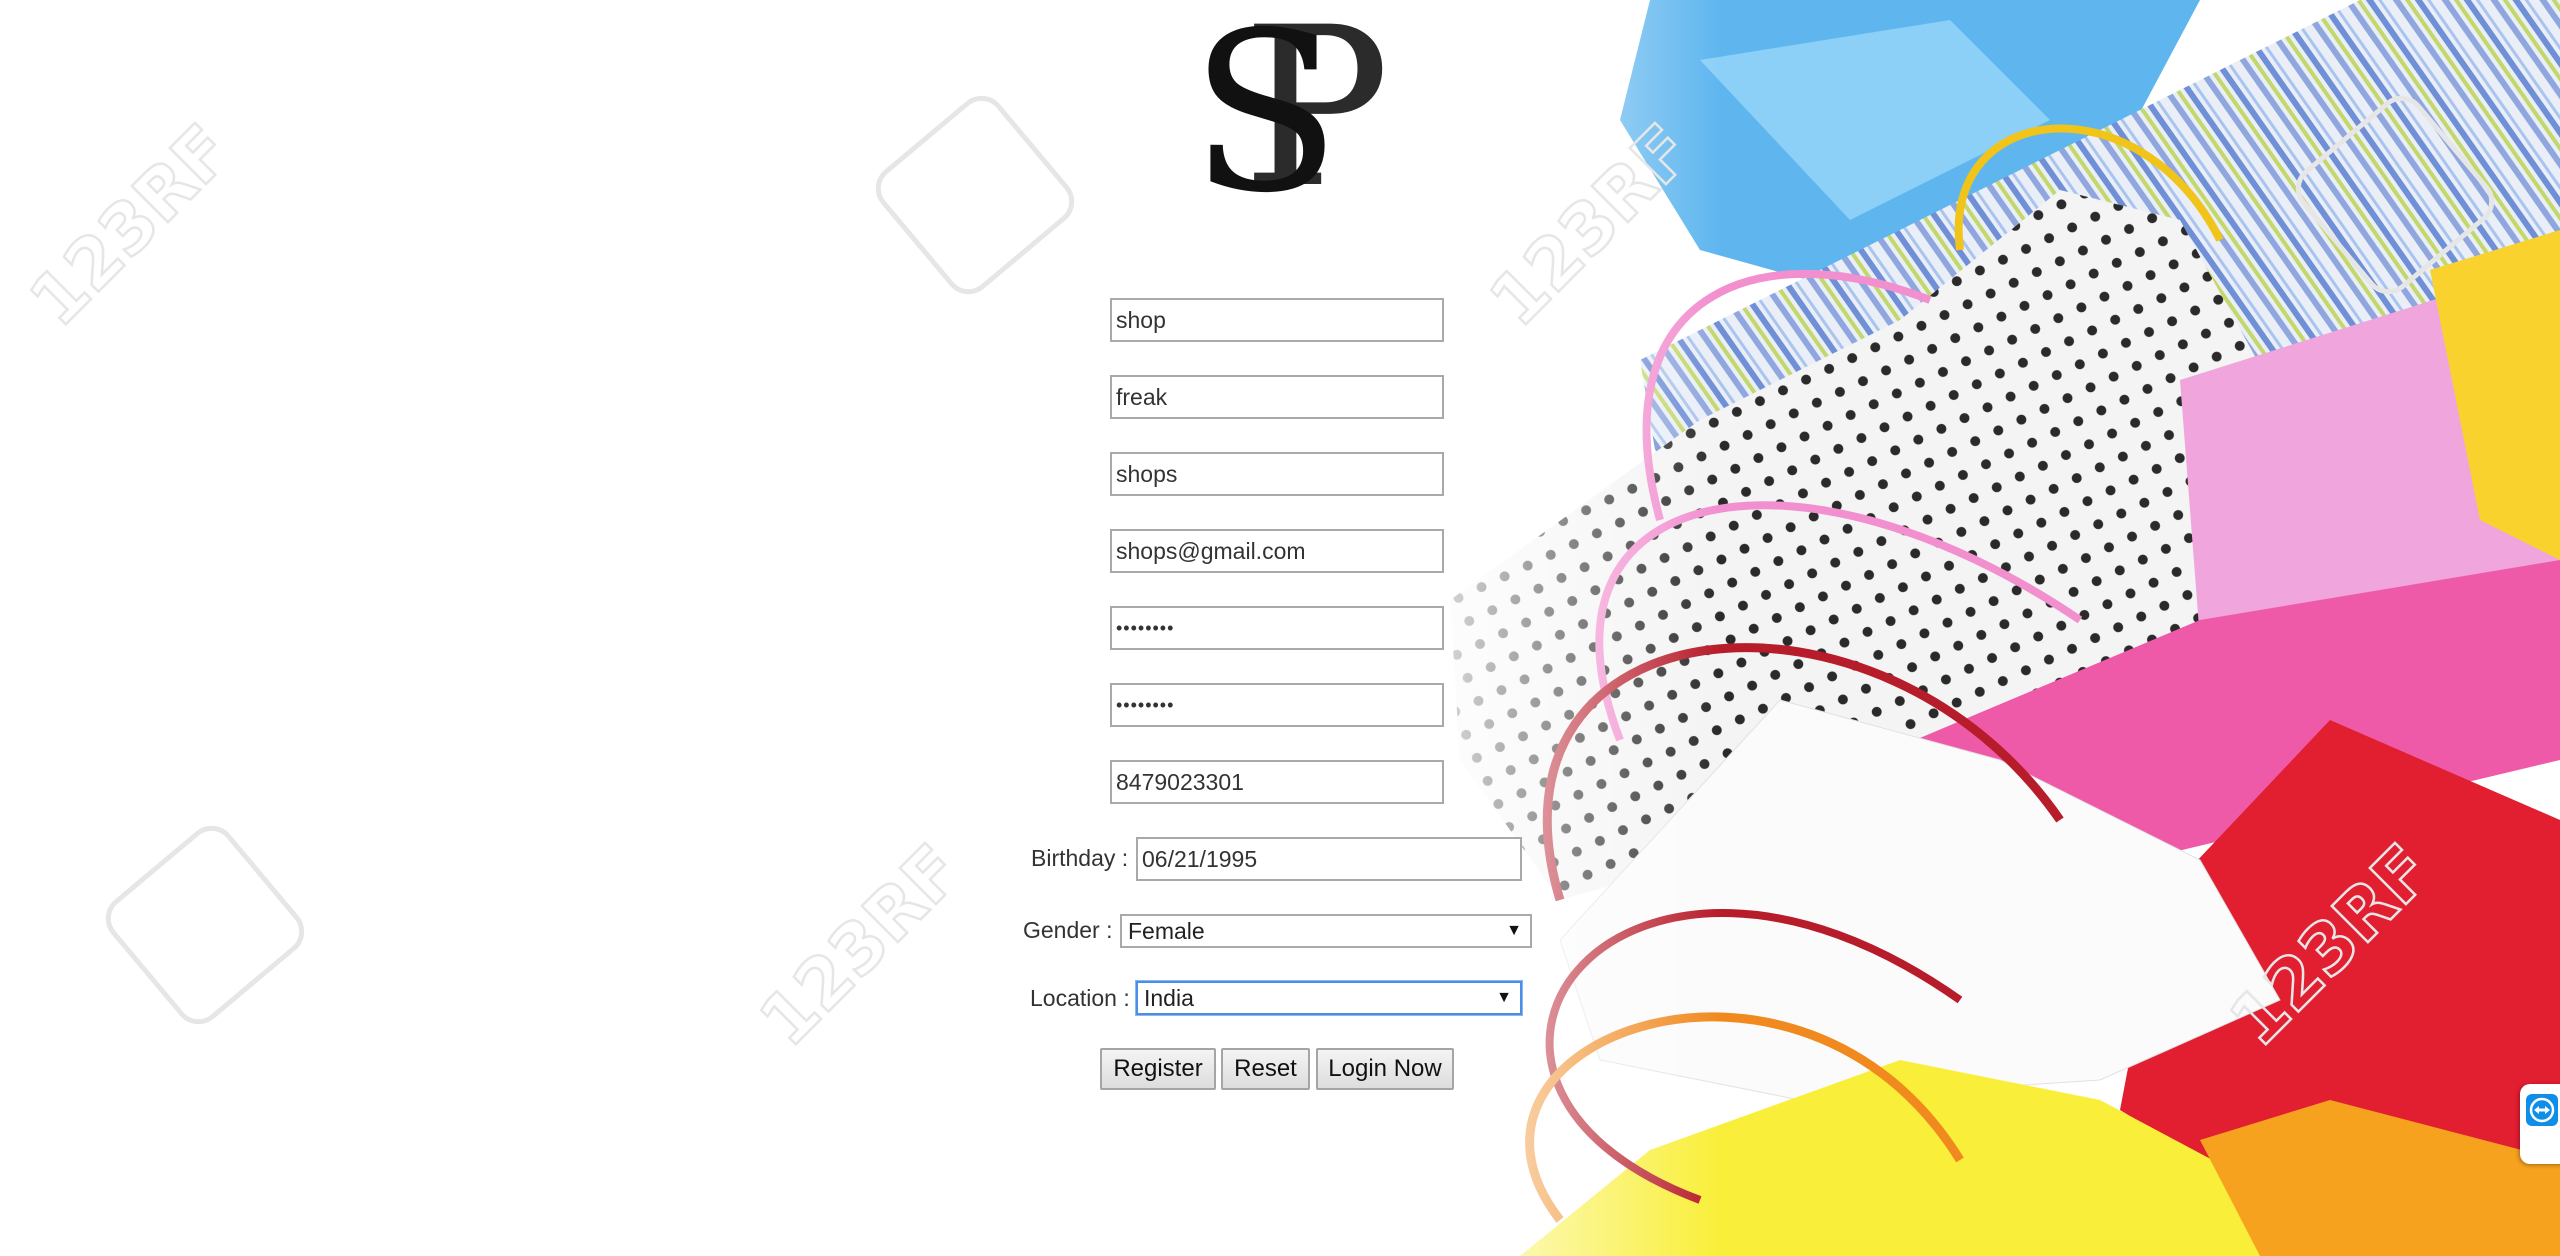 The height and width of the screenshot is (1256, 2560). What do you see at coordinates (1169, 998) in the screenshot?
I see `location-select-value: India` at bounding box center [1169, 998].